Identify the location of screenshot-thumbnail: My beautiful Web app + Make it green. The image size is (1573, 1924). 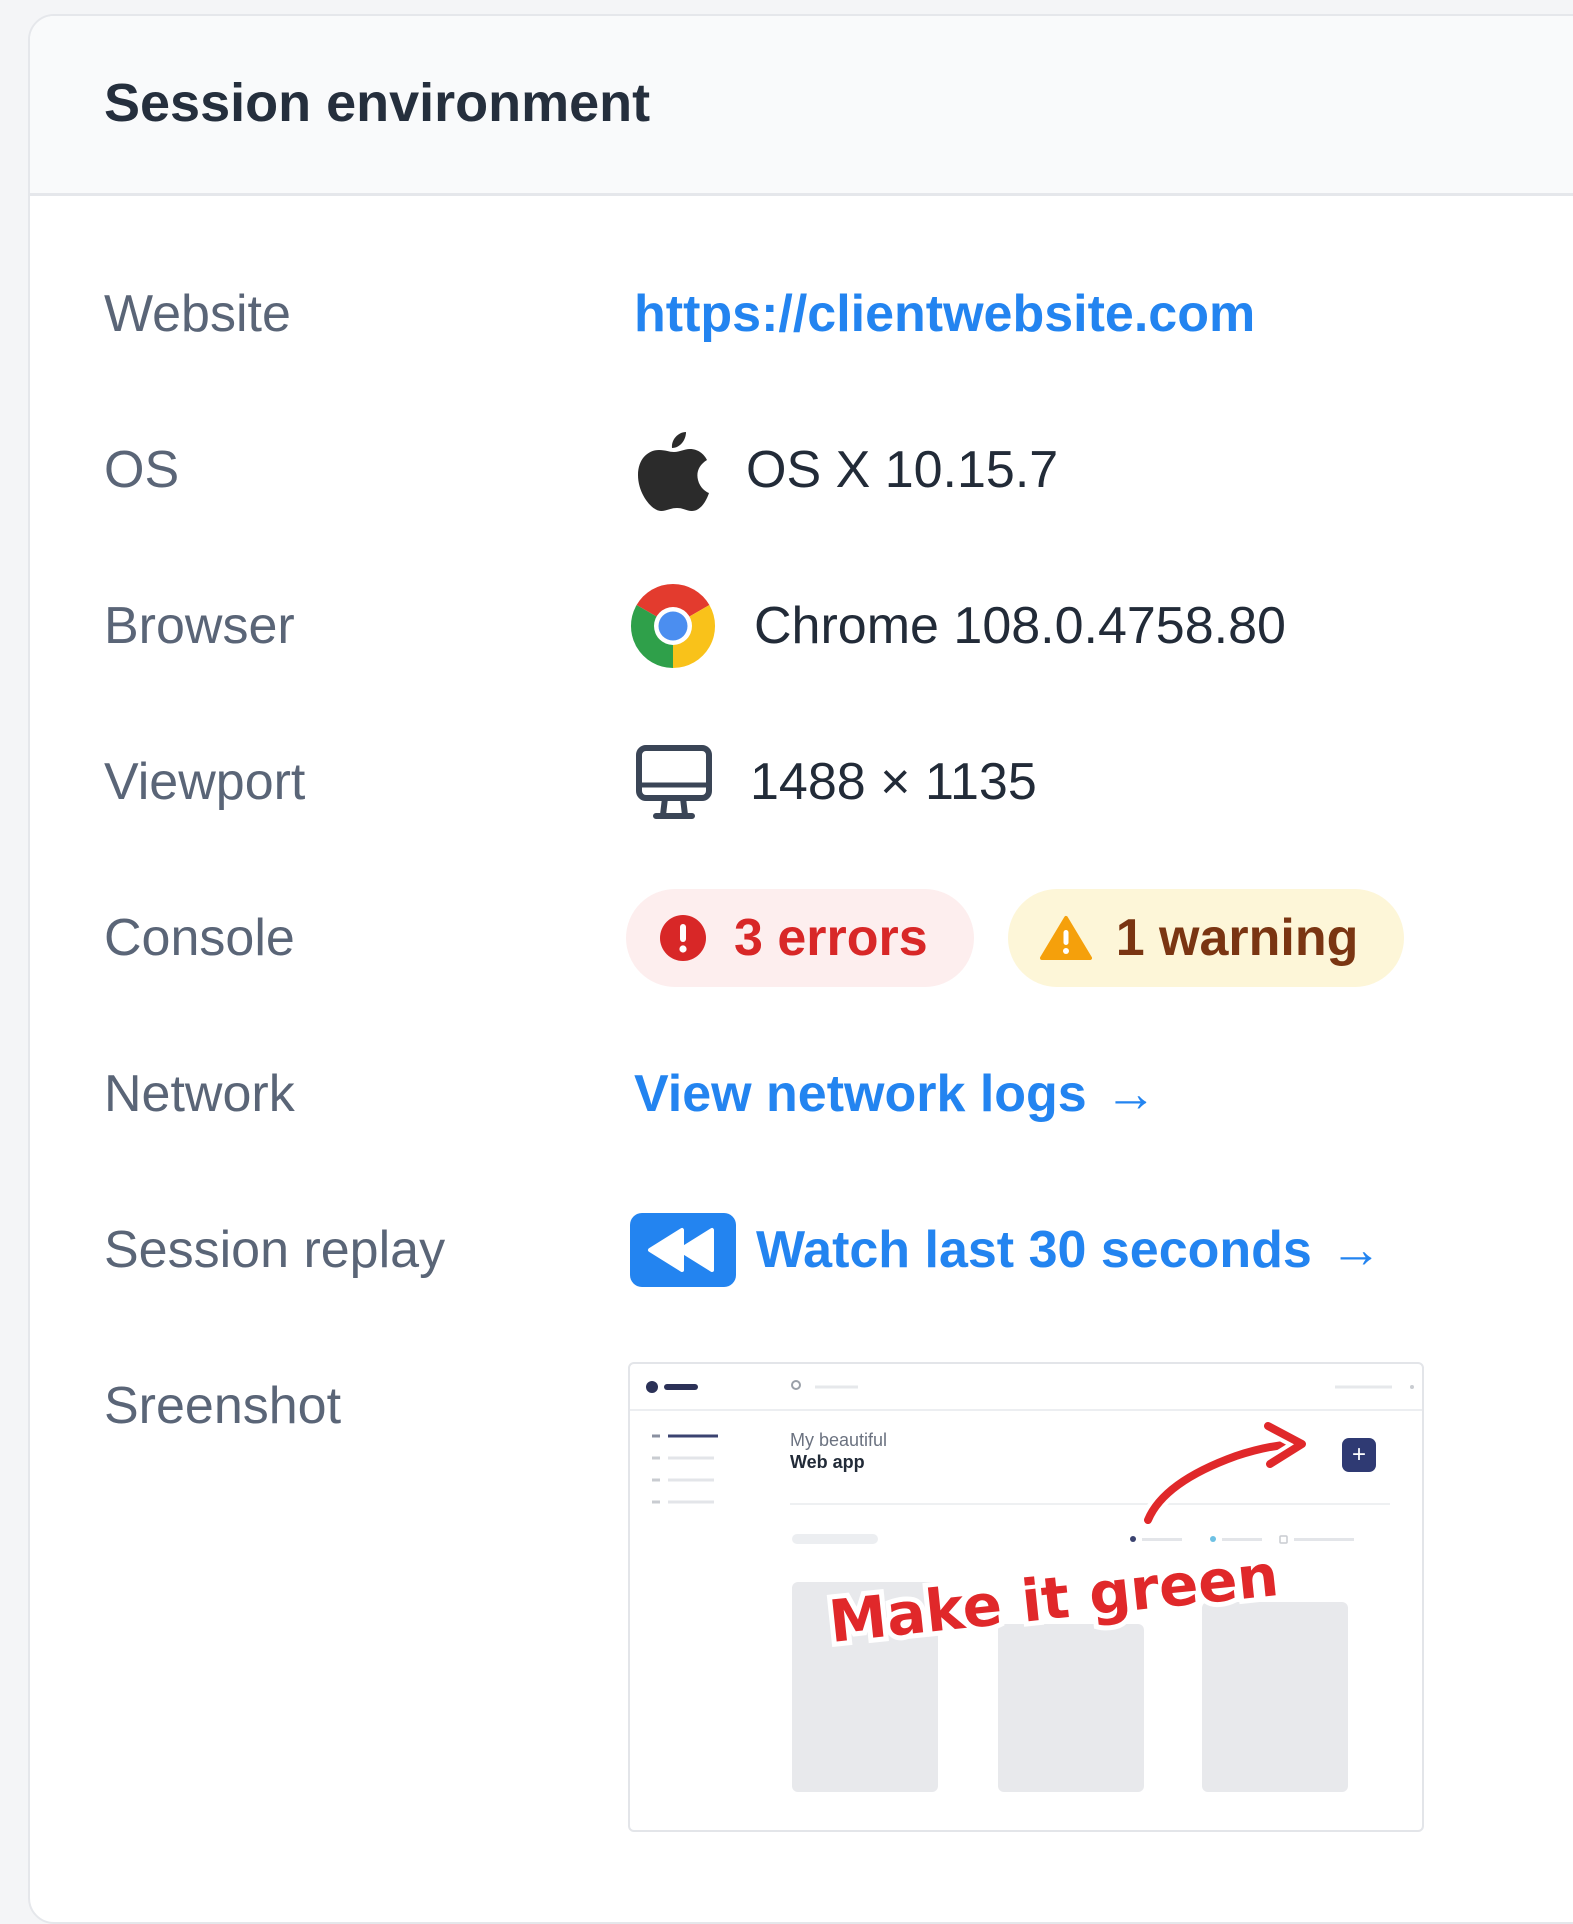
(1026, 1597).